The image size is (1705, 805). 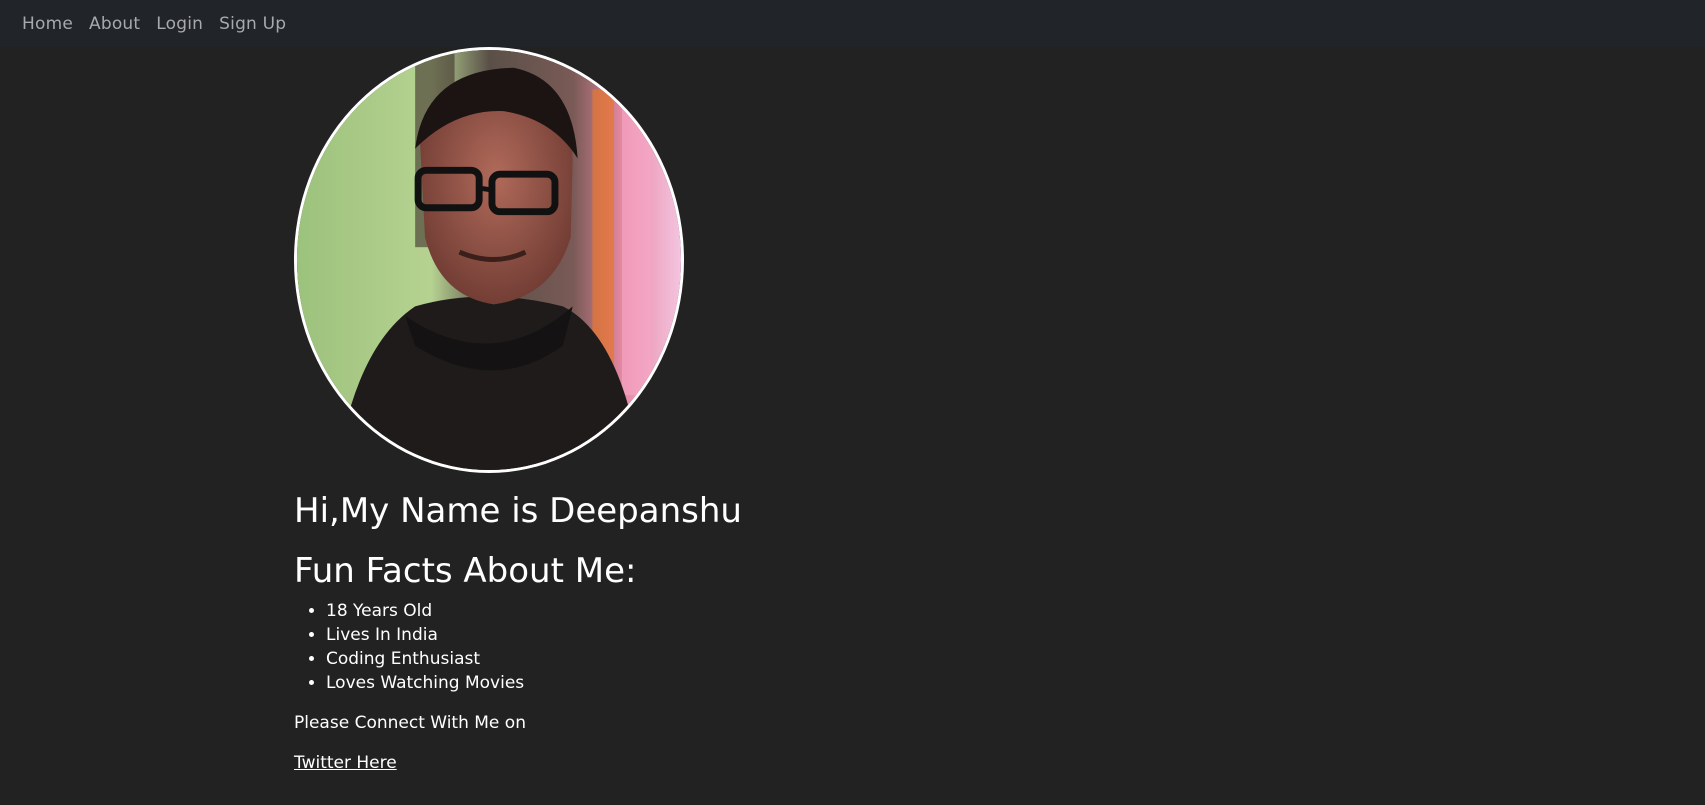 I want to click on connect-text: Please Connect With Me on, so click(x=410, y=723).